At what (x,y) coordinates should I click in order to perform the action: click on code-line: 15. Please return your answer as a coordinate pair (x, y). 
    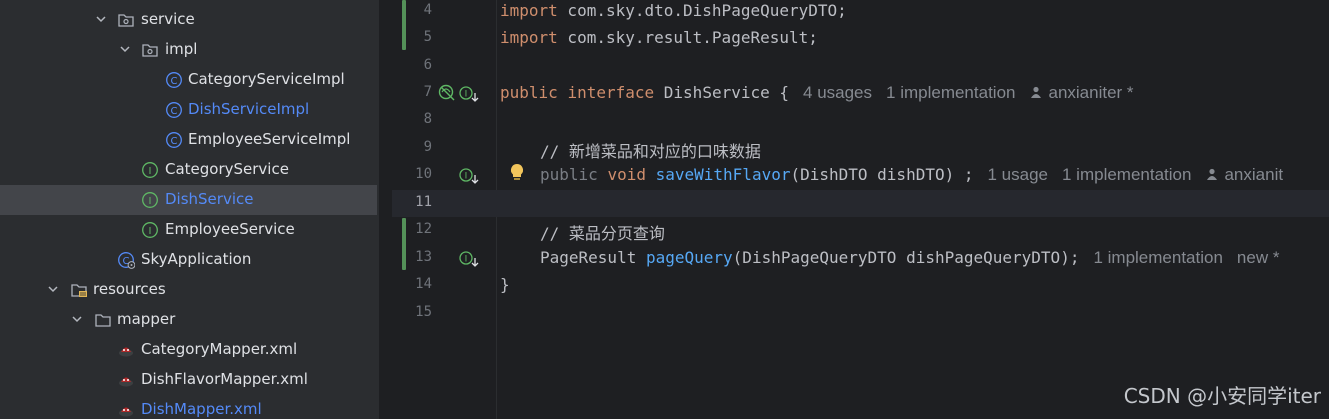
    Looking at the image, I should click on (860, 313).